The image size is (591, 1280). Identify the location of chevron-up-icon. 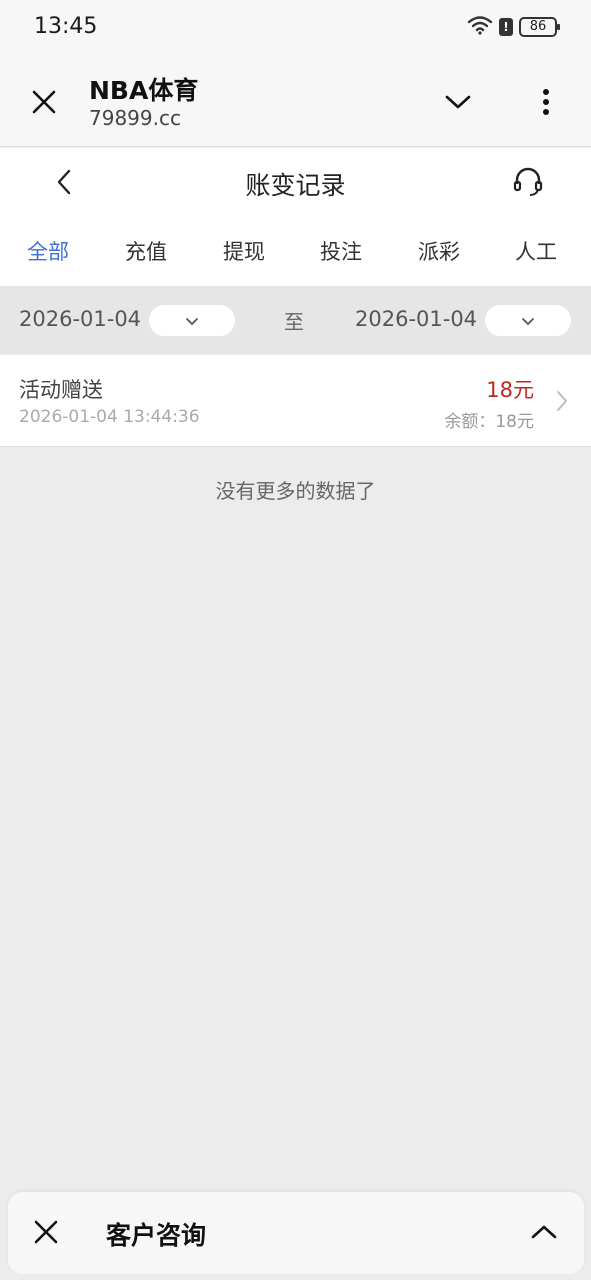
(544, 1232).